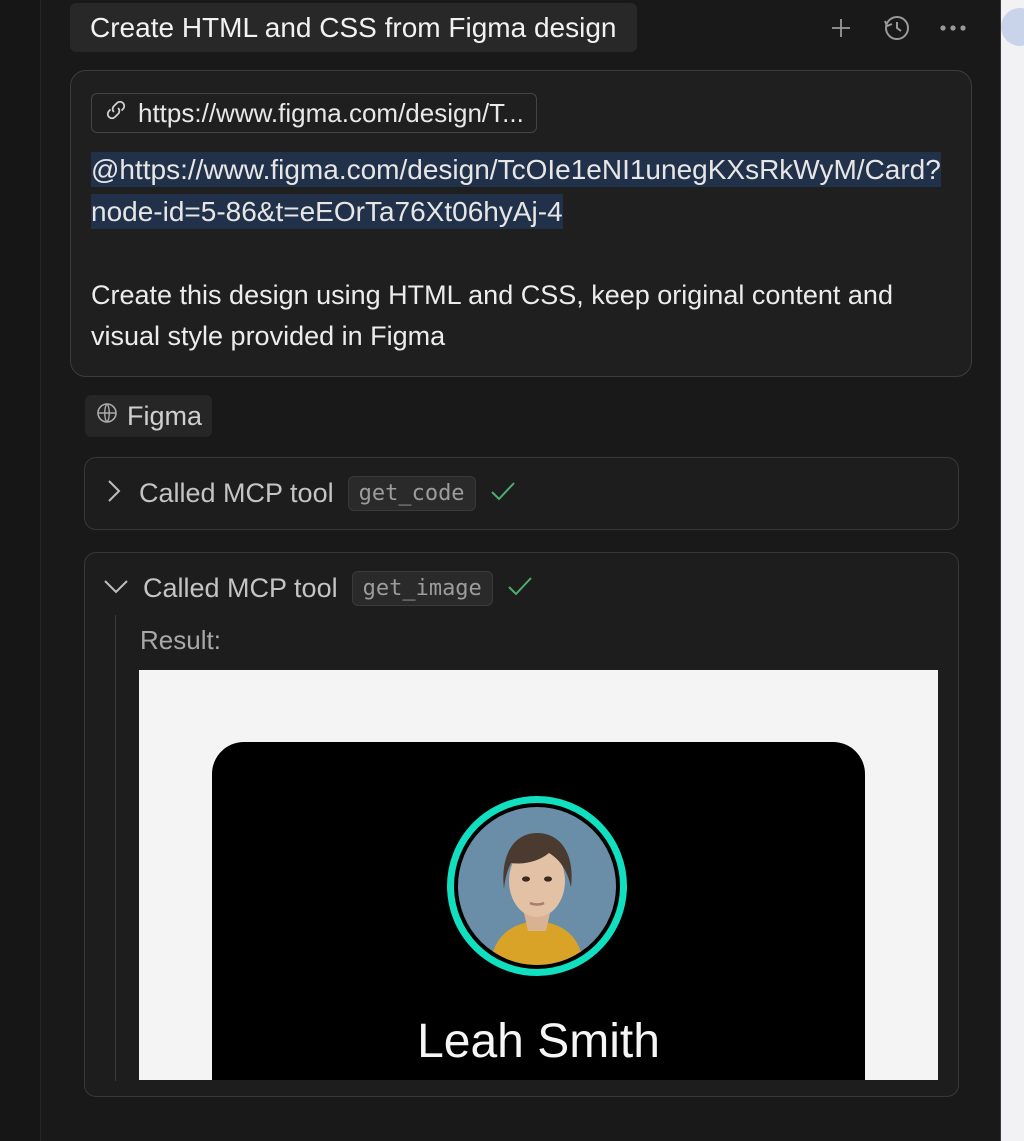 The image size is (1024, 1141). What do you see at coordinates (114, 493) in the screenshot?
I see `chevron-right-icon` at bounding box center [114, 493].